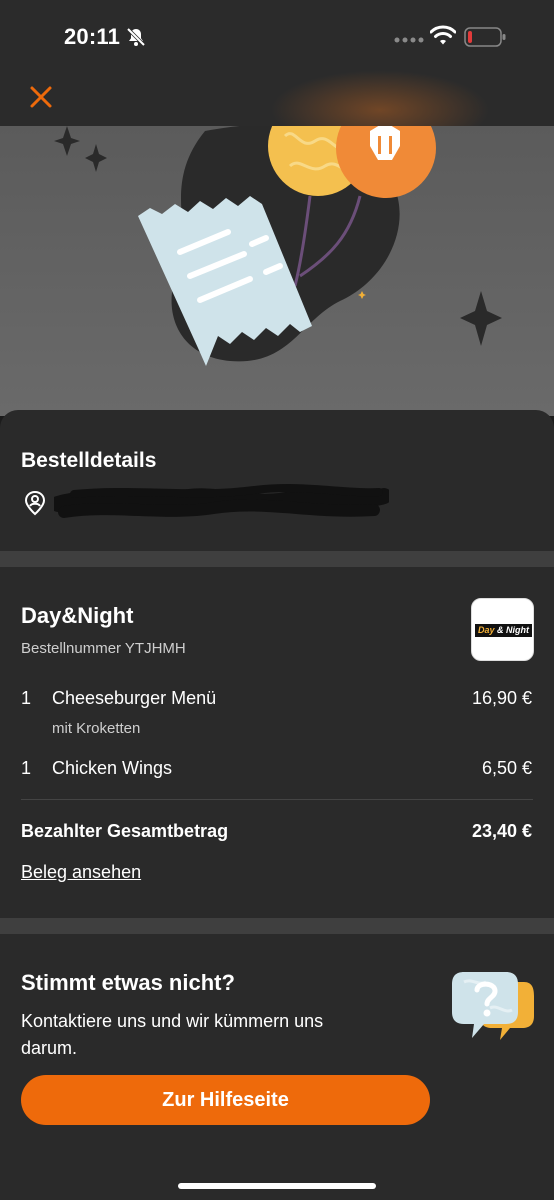 The height and width of the screenshot is (1200, 554). I want to click on close-icon, so click(41, 97).